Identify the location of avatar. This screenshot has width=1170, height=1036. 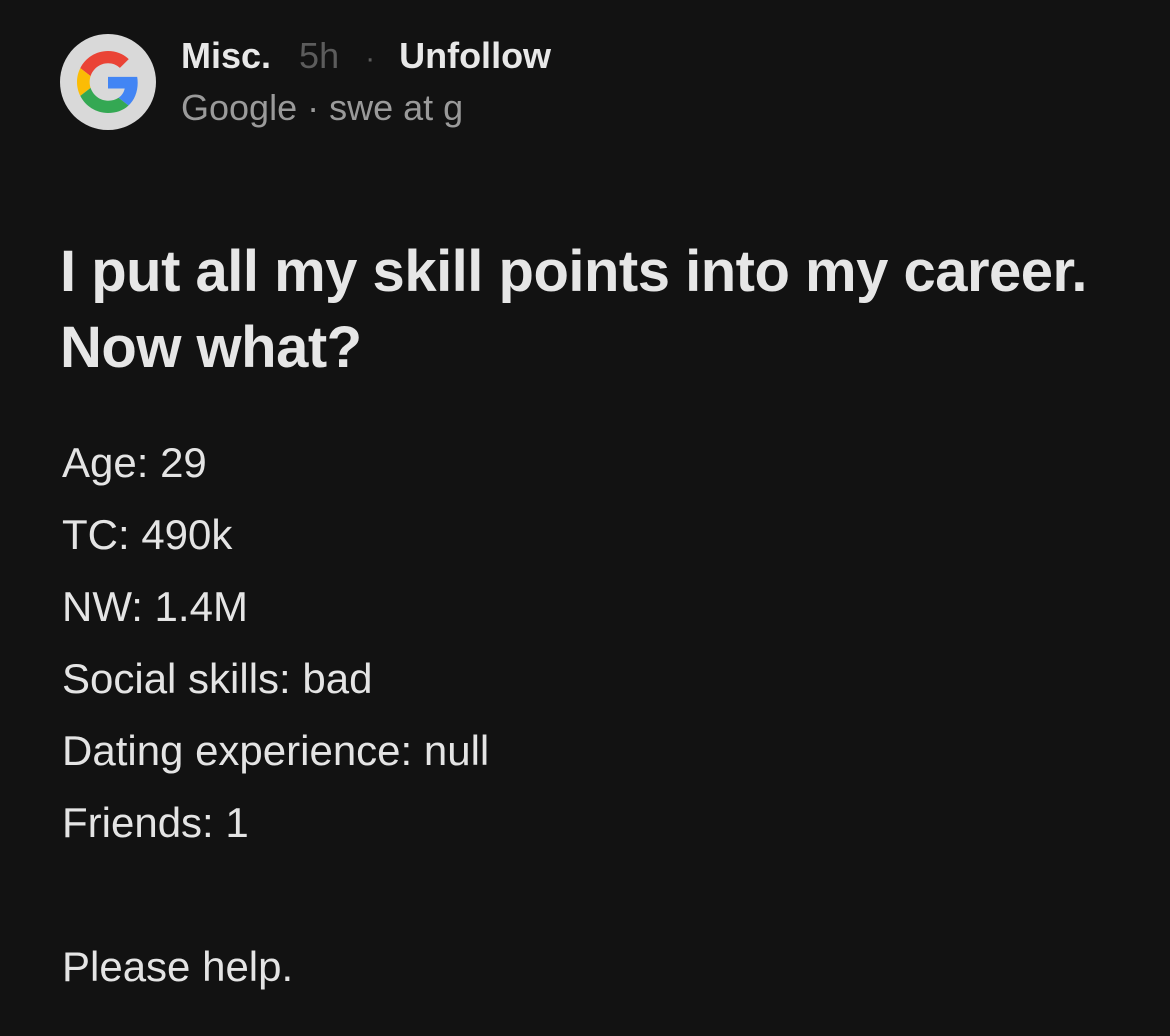
(108, 82).